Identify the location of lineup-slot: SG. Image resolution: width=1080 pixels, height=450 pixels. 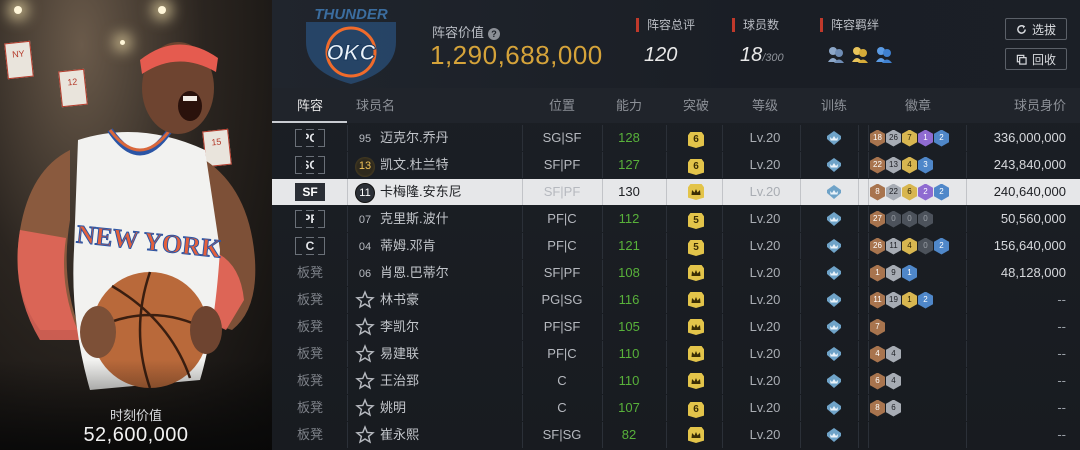
(310, 165).